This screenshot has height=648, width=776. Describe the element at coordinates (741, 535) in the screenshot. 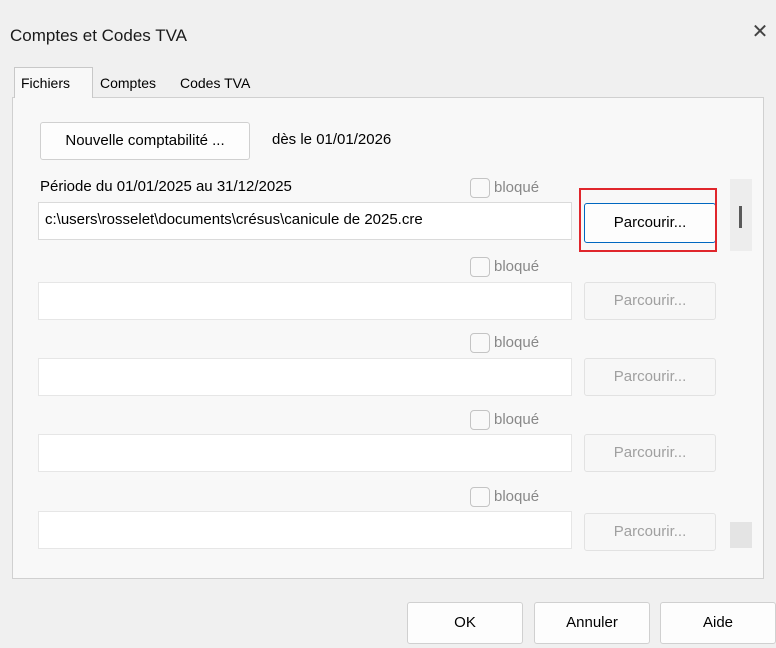

I see `scrollbar-end` at that location.